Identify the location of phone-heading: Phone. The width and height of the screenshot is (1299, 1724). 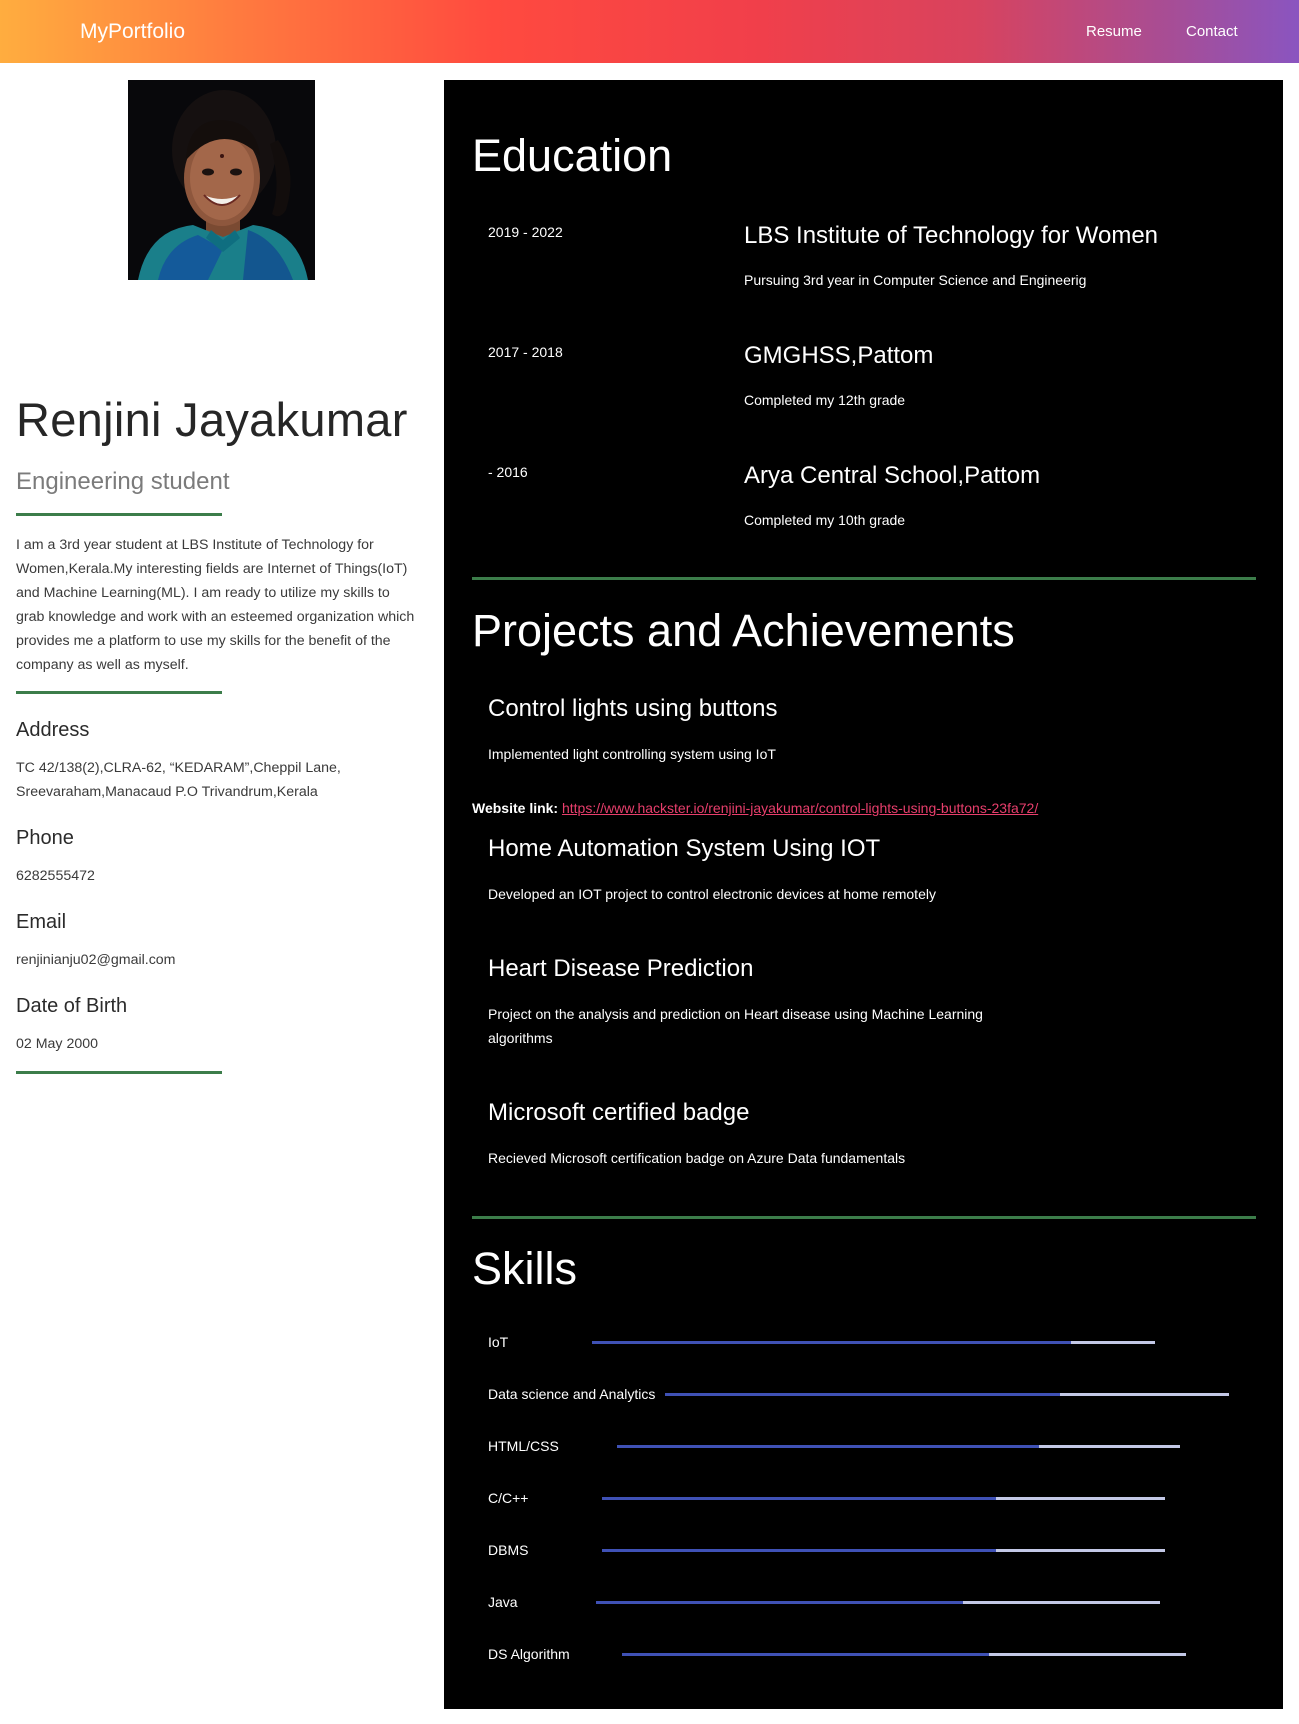
(45, 838).